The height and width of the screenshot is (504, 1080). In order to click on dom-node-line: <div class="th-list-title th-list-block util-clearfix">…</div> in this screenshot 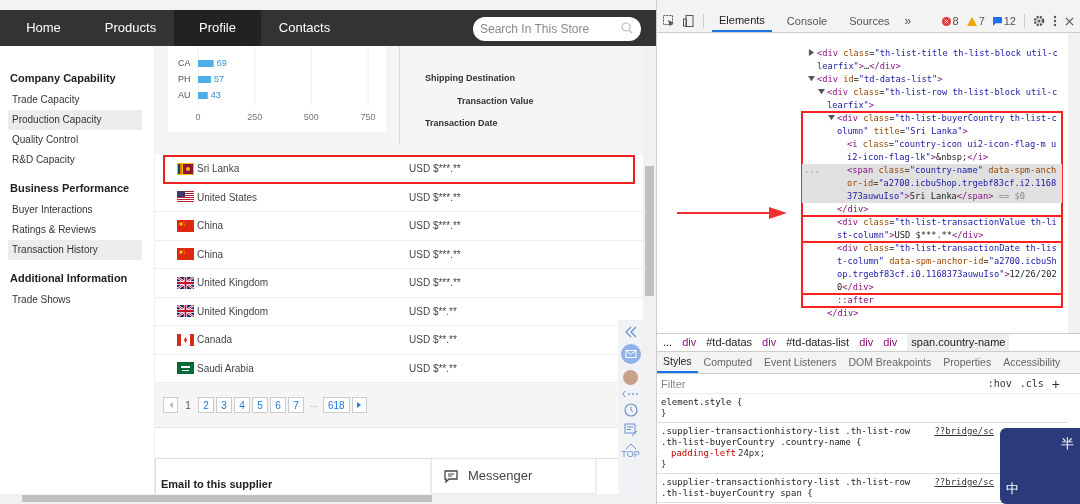, I will do `click(939, 60)`.